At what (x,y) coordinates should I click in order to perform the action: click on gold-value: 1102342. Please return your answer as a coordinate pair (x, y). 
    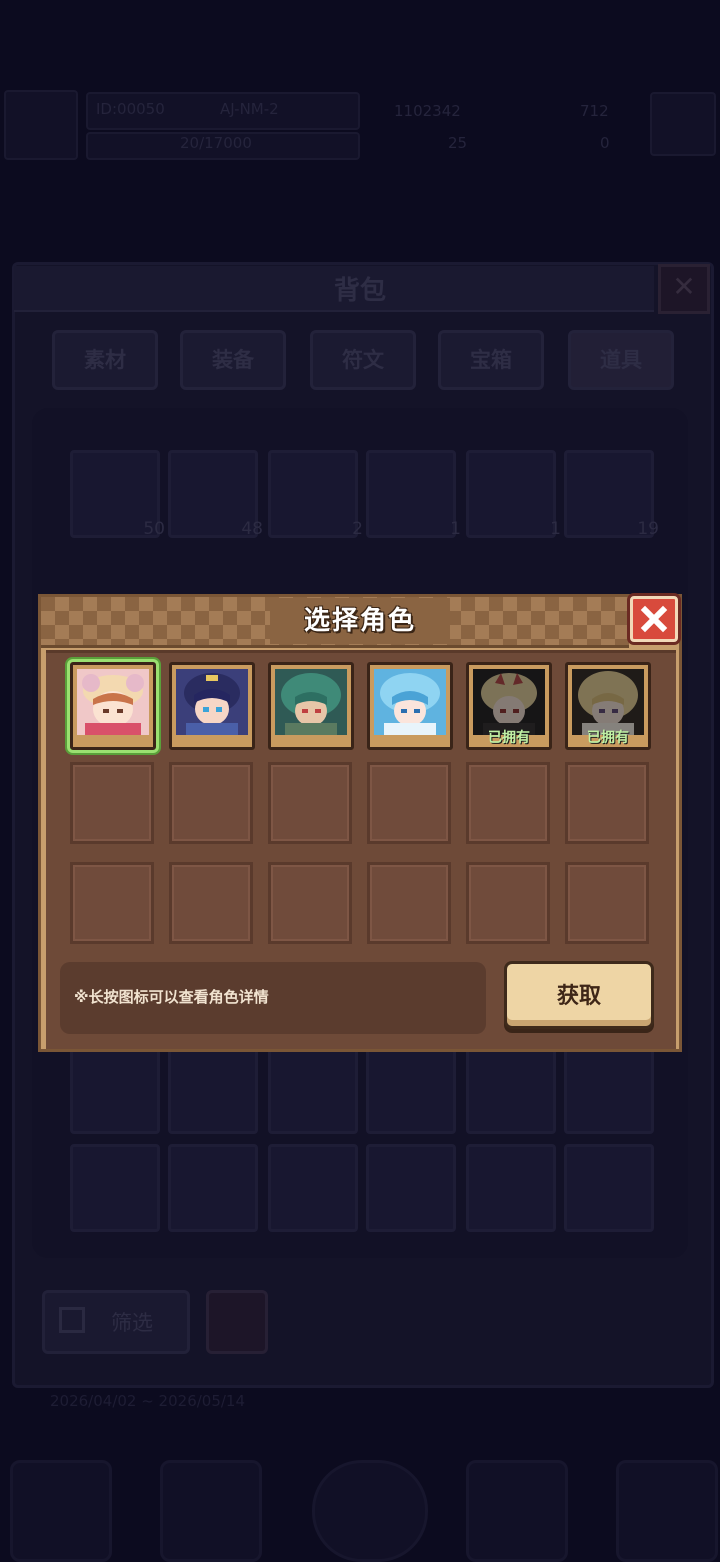
    Looking at the image, I should click on (427, 111).